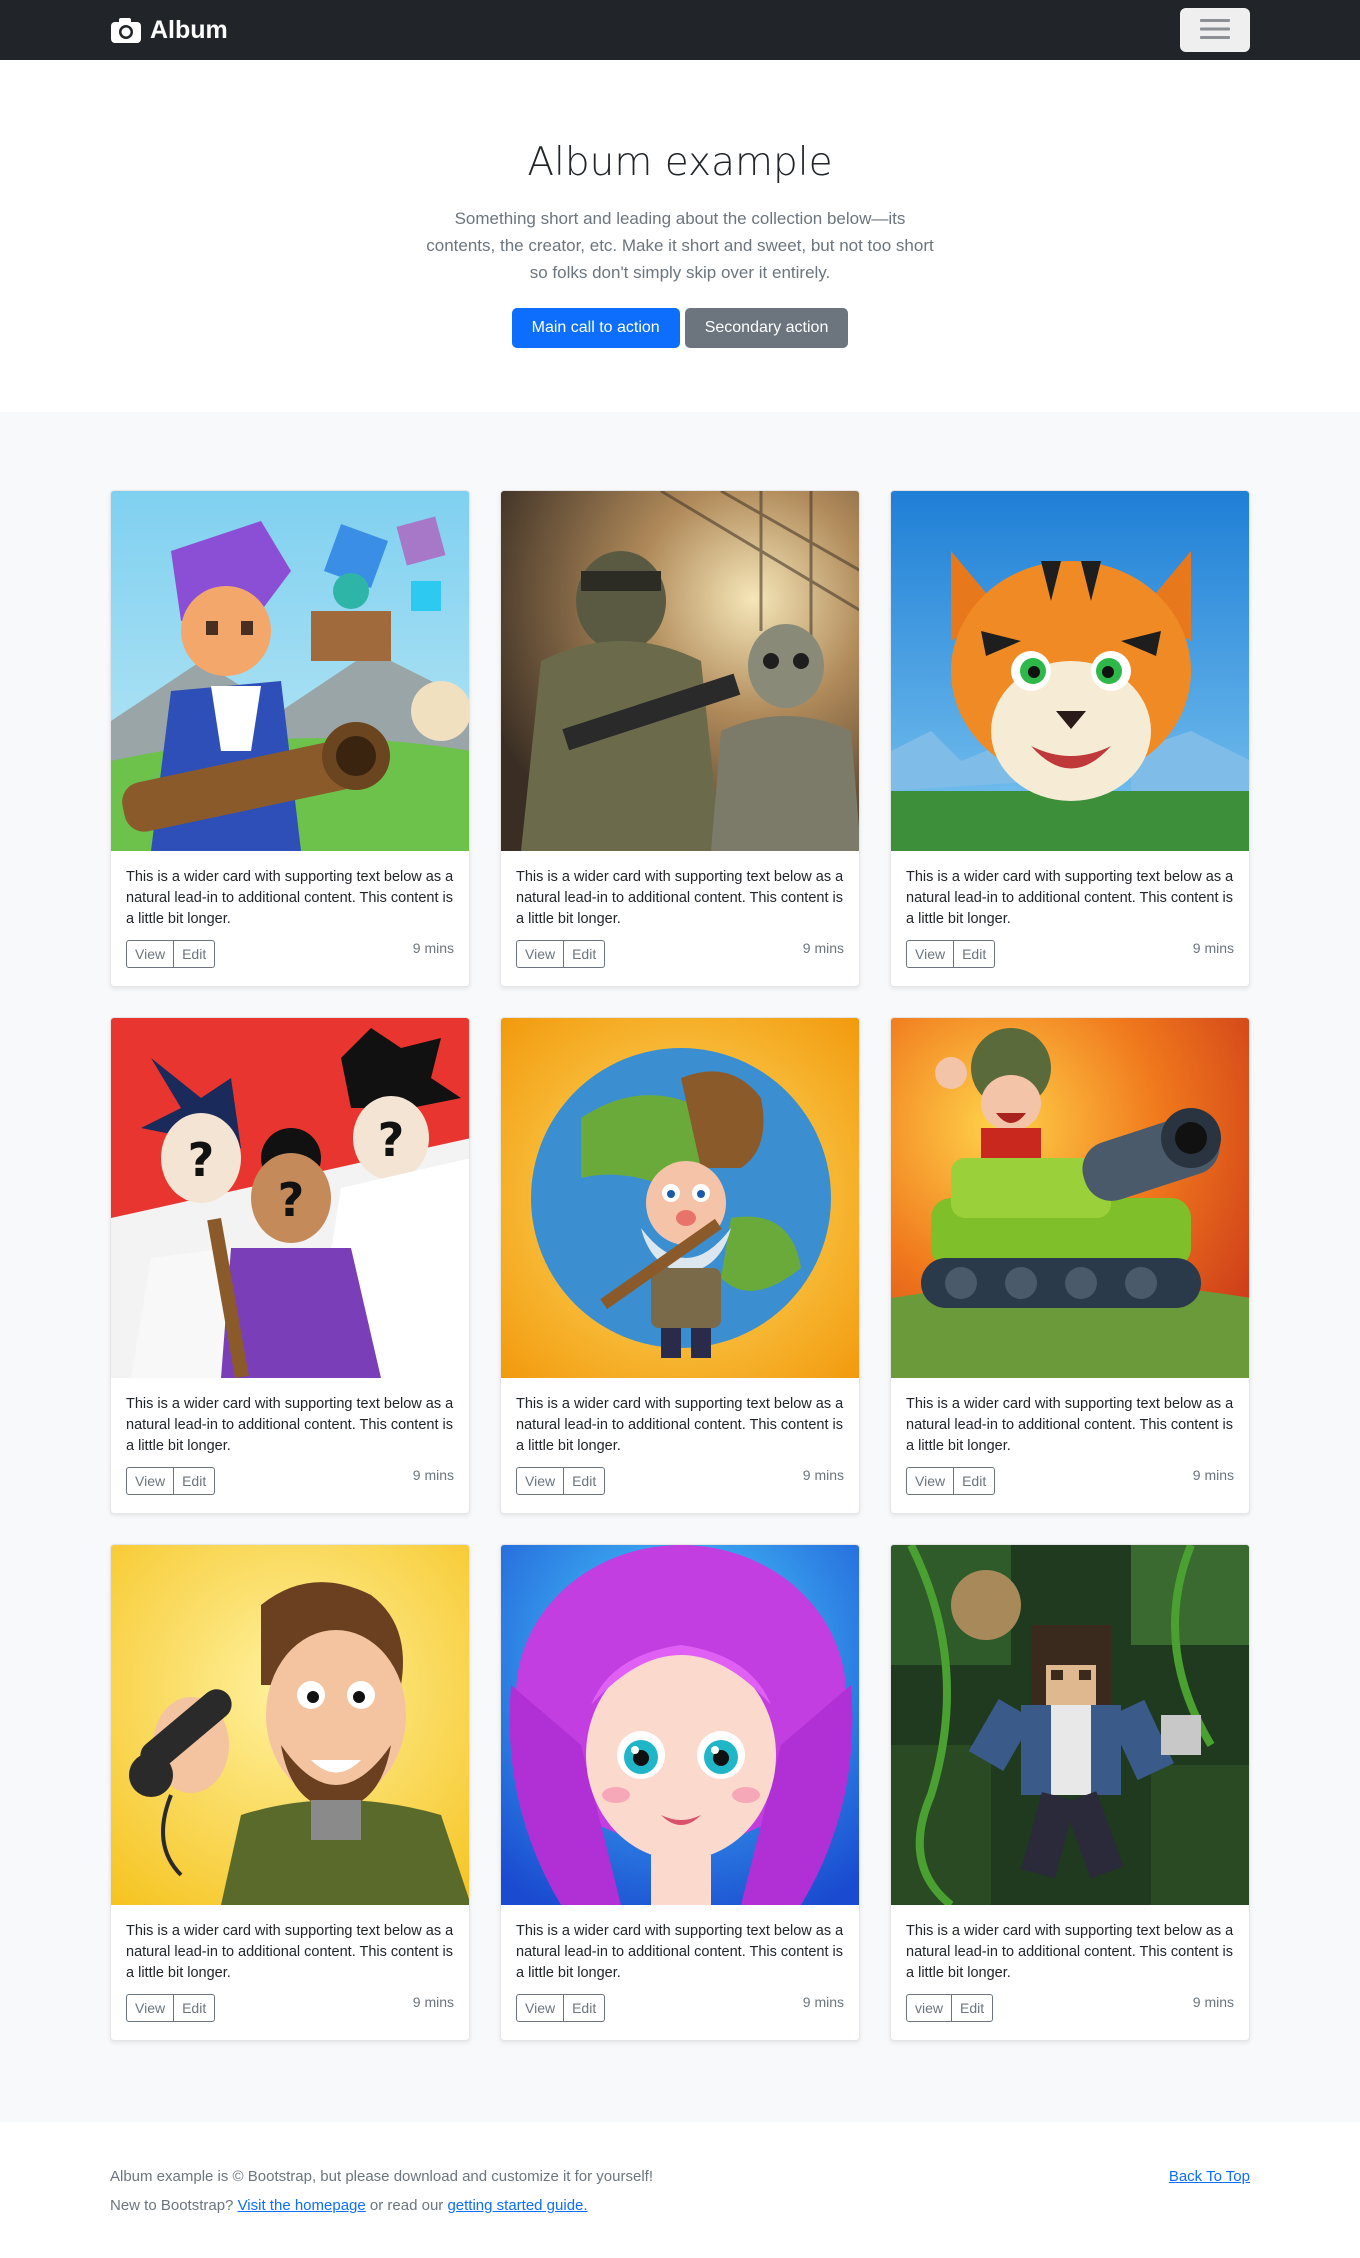 This screenshot has height=2258, width=1360. I want to click on brand-label: Album, so click(189, 29).